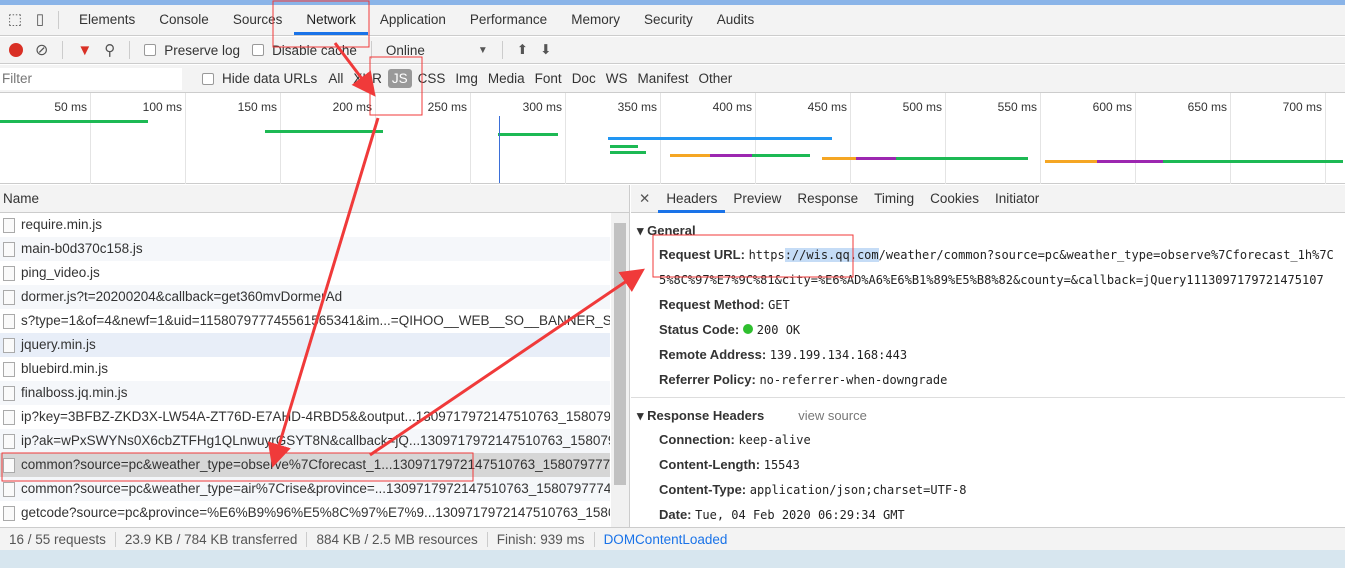 This screenshot has height=568, width=1345. What do you see at coordinates (192, 50) in the screenshot?
I see `preserve-log-checkbox: Preserve log` at bounding box center [192, 50].